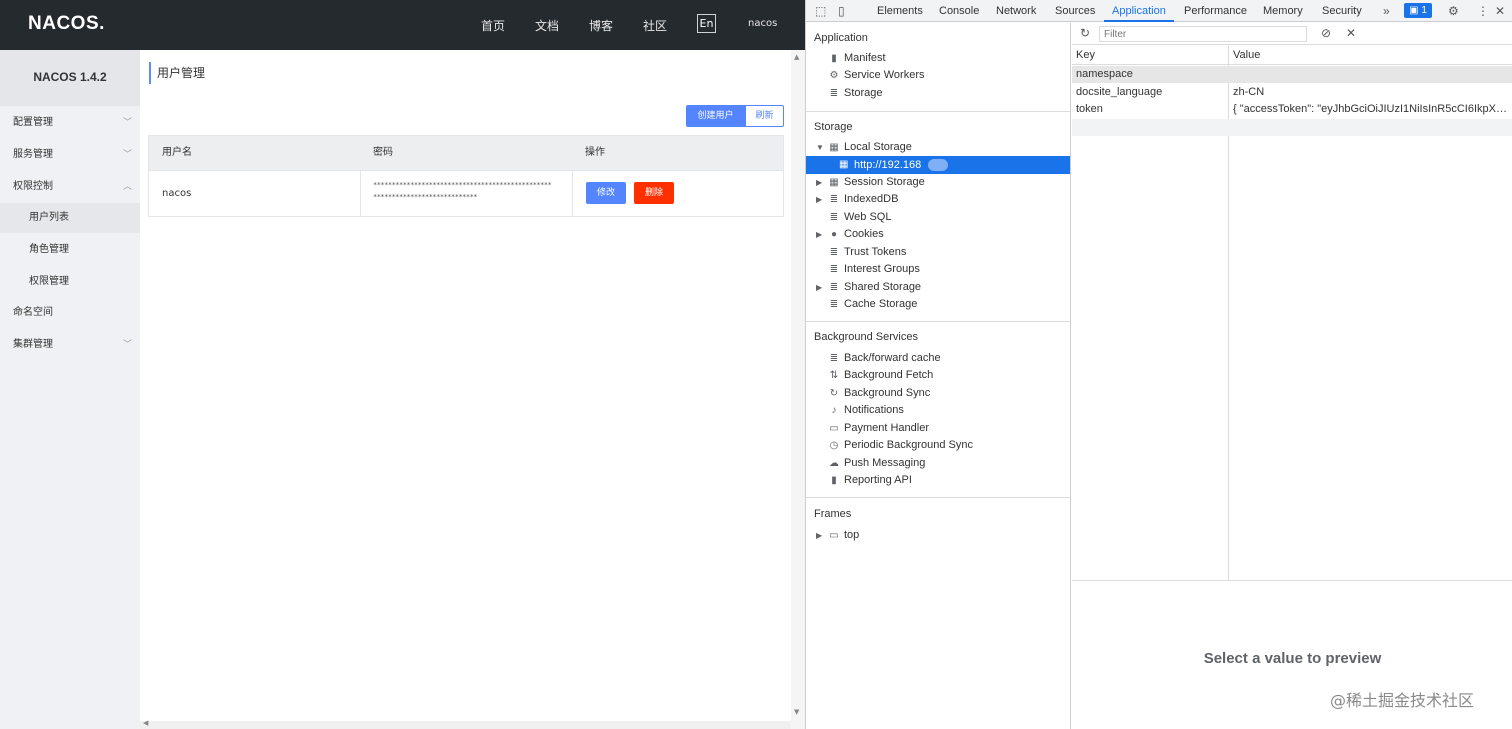 Image resolution: width=1512 pixels, height=729 pixels. I want to click on vertical-scrollbar: ▲ ▼, so click(798, 389).